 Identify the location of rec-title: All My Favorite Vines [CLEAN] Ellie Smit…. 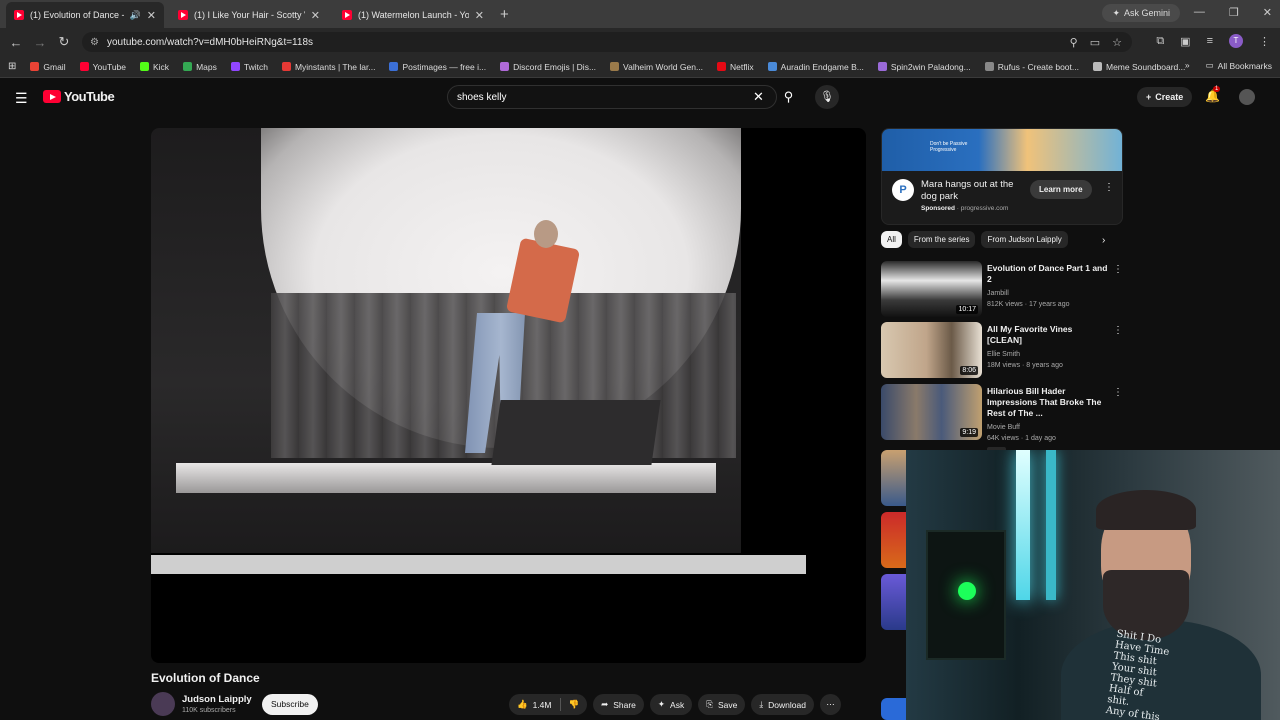
(1048, 347).